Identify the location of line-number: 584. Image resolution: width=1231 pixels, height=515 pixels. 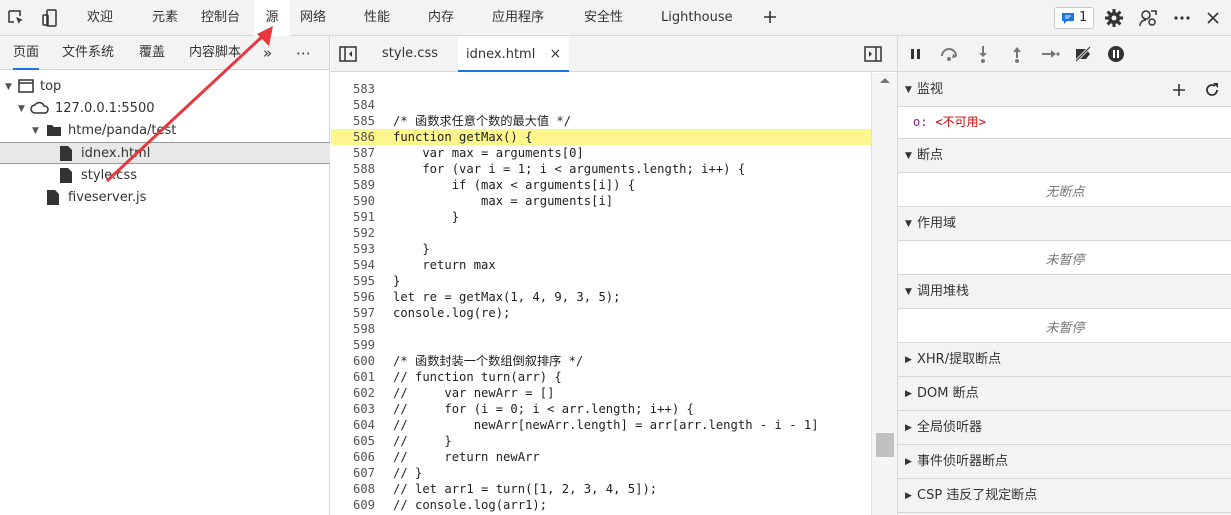
(353, 105).